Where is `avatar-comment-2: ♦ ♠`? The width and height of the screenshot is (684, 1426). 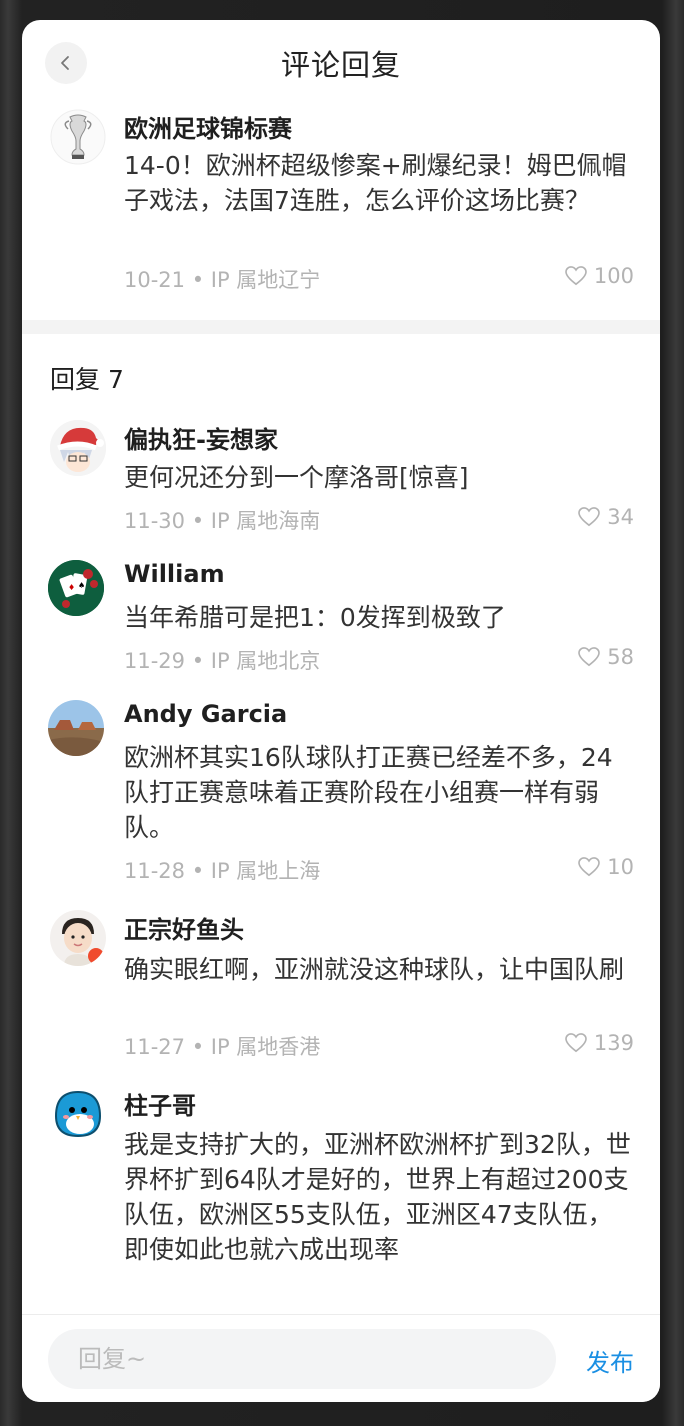
avatar-comment-2: ♦ ♠ is located at coordinates (76, 588).